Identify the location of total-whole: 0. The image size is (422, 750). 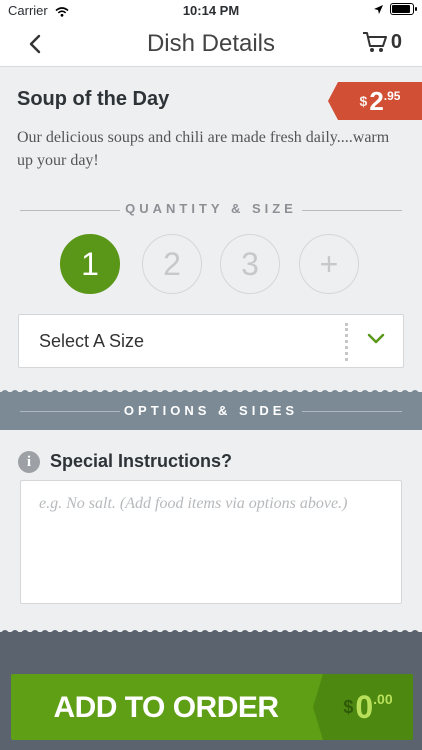
(364, 706).